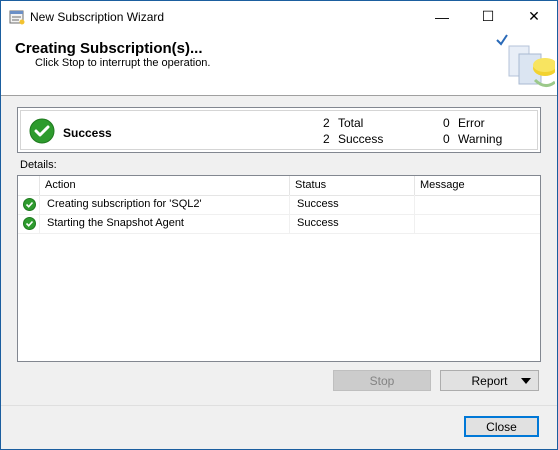 The width and height of the screenshot is (558, 450). I want to click on footer-divider, so click(279, 405).